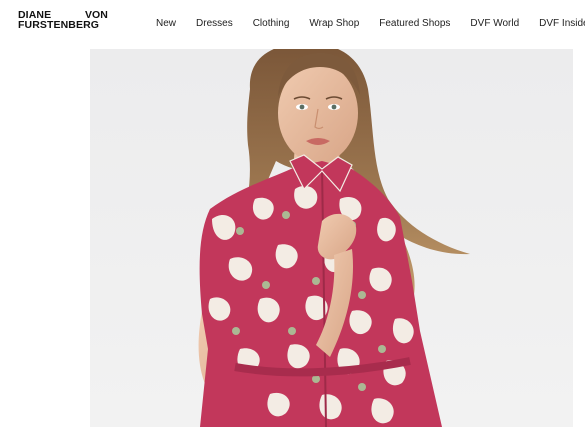 The width and height of the screenshot is (585, 427). Describe the element at coordinates (59, 24) in the screenshot. I see `logo-word-furstenberg: FURSTENBERG` at that location.